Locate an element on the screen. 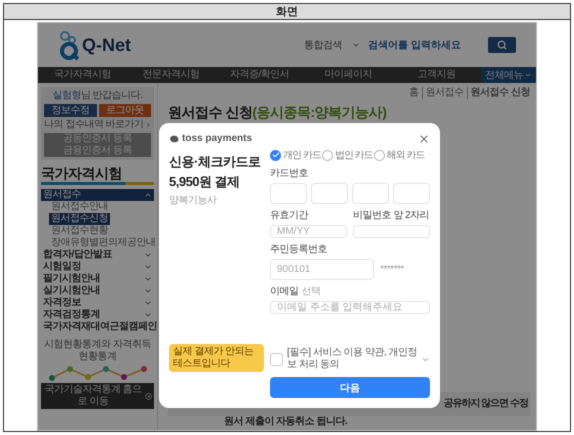 This screenshot has height=435, width=574. nav-item: 국가자격시험 is located at coordinates (82, 75).